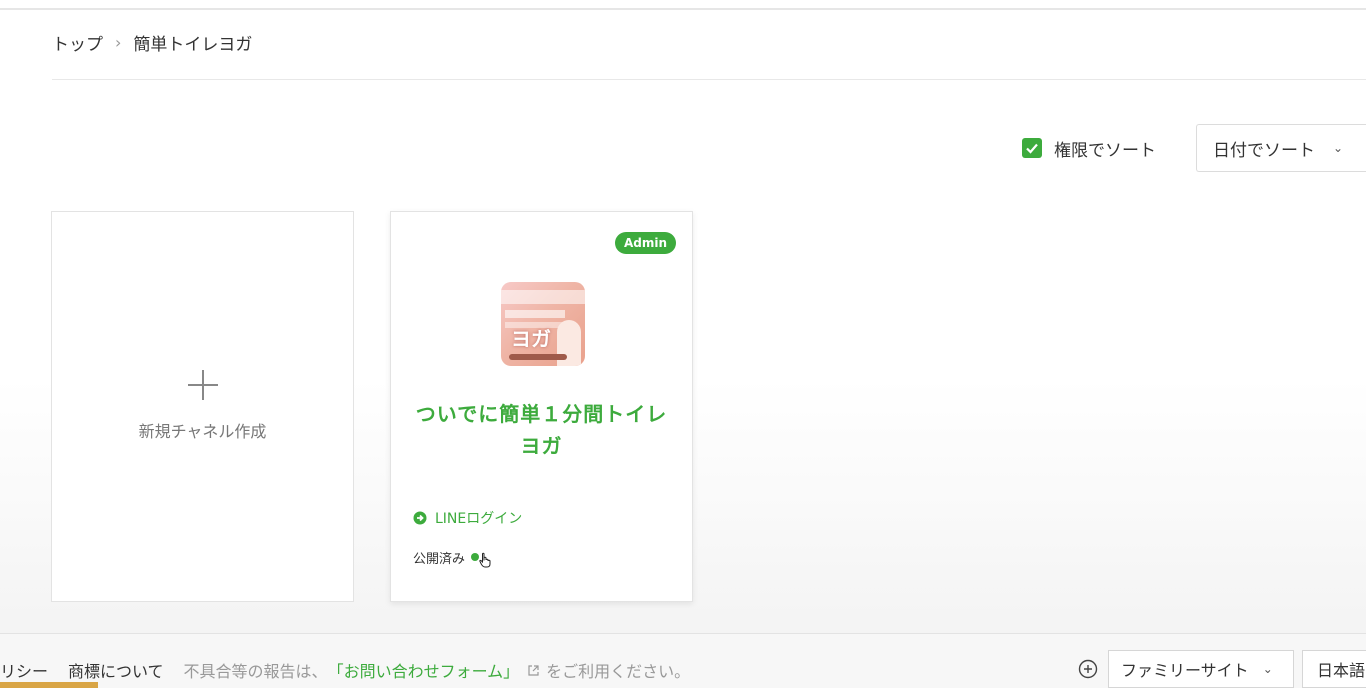 The image size is (1366, 688). I want to click on channel-thumbnail: ヨガ, so click(543, 324).